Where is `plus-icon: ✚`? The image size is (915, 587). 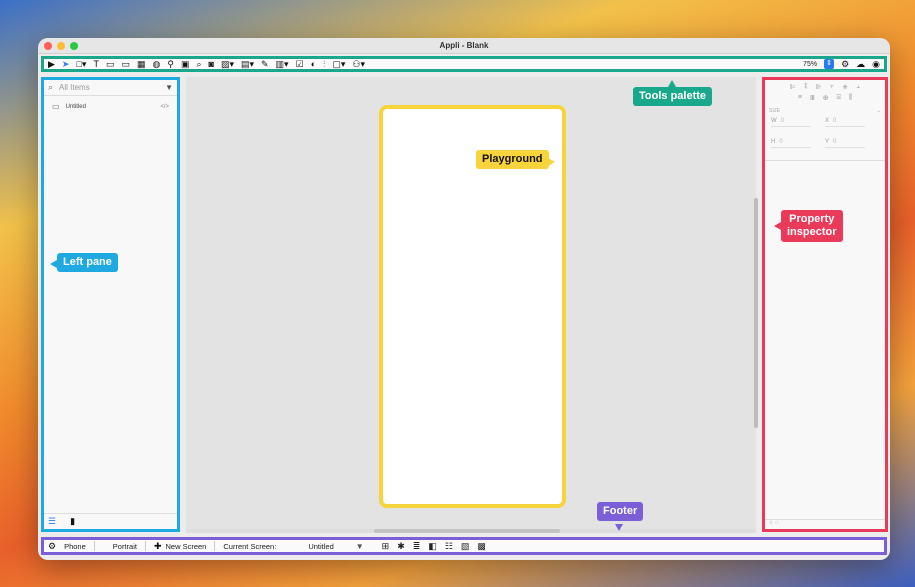 plus-icon: ✚ is located at coordinates (158, 546).